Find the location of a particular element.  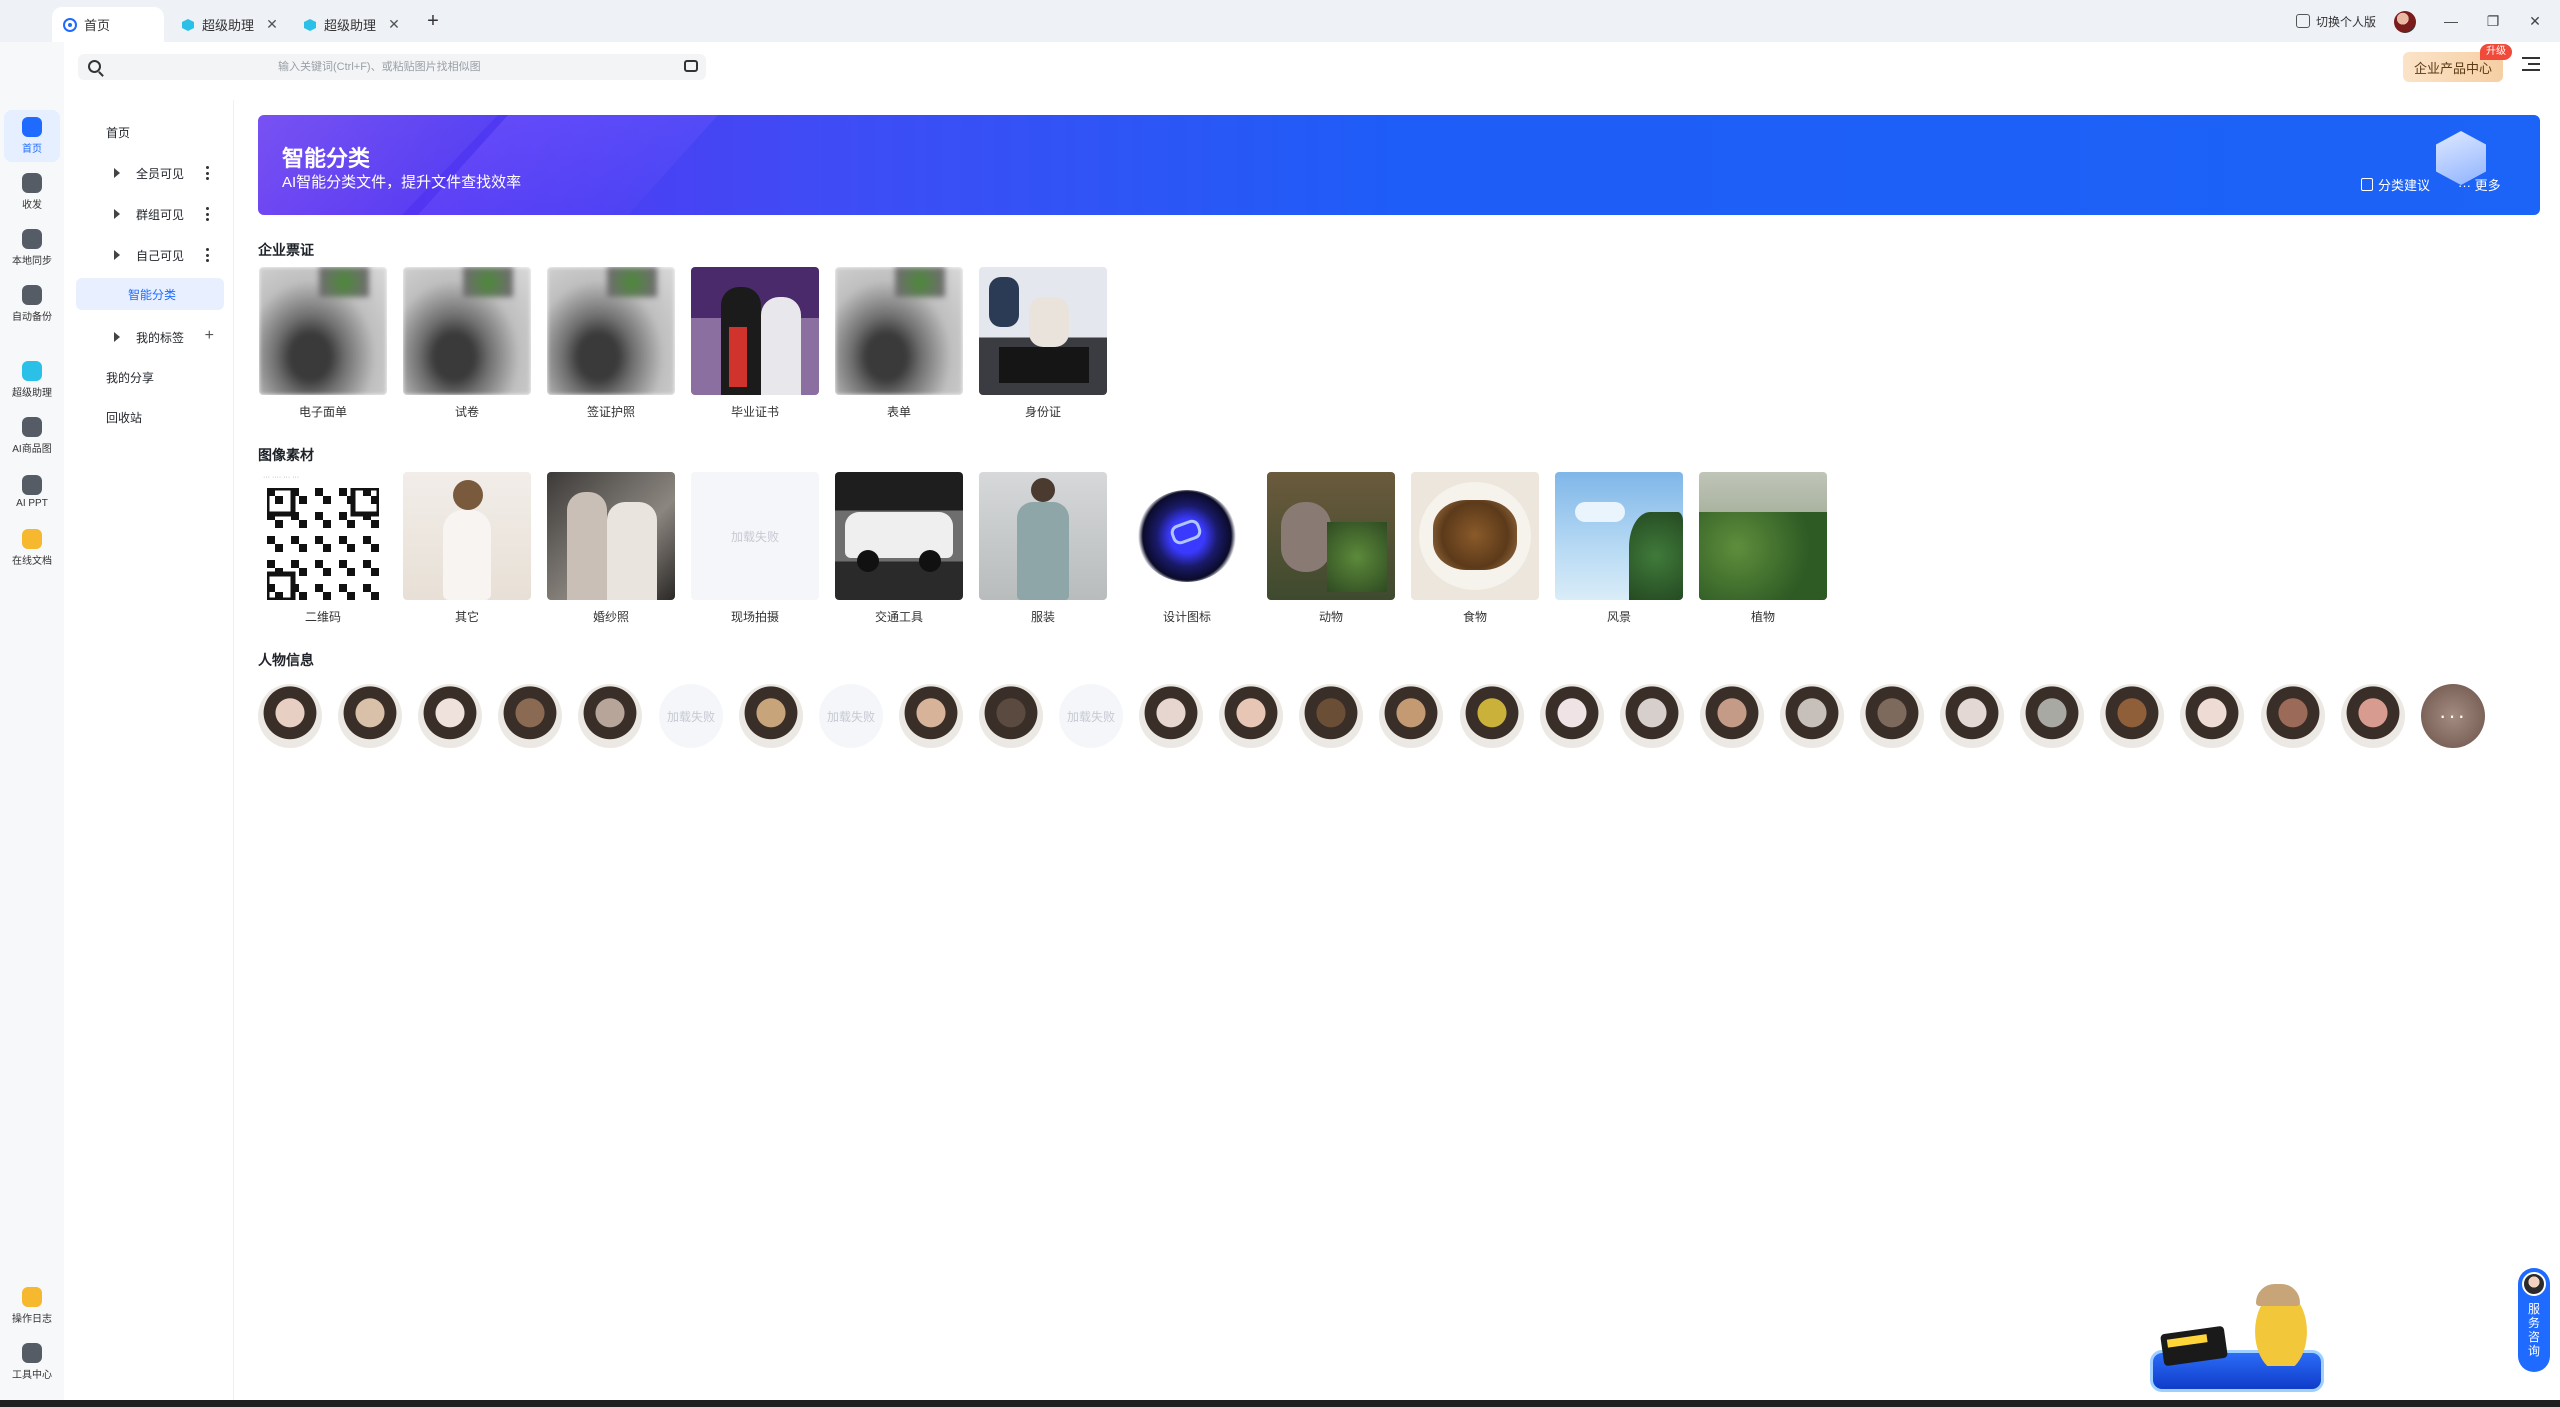

nav-smart-category: 智能分类 is located at coordinates (150, 294).